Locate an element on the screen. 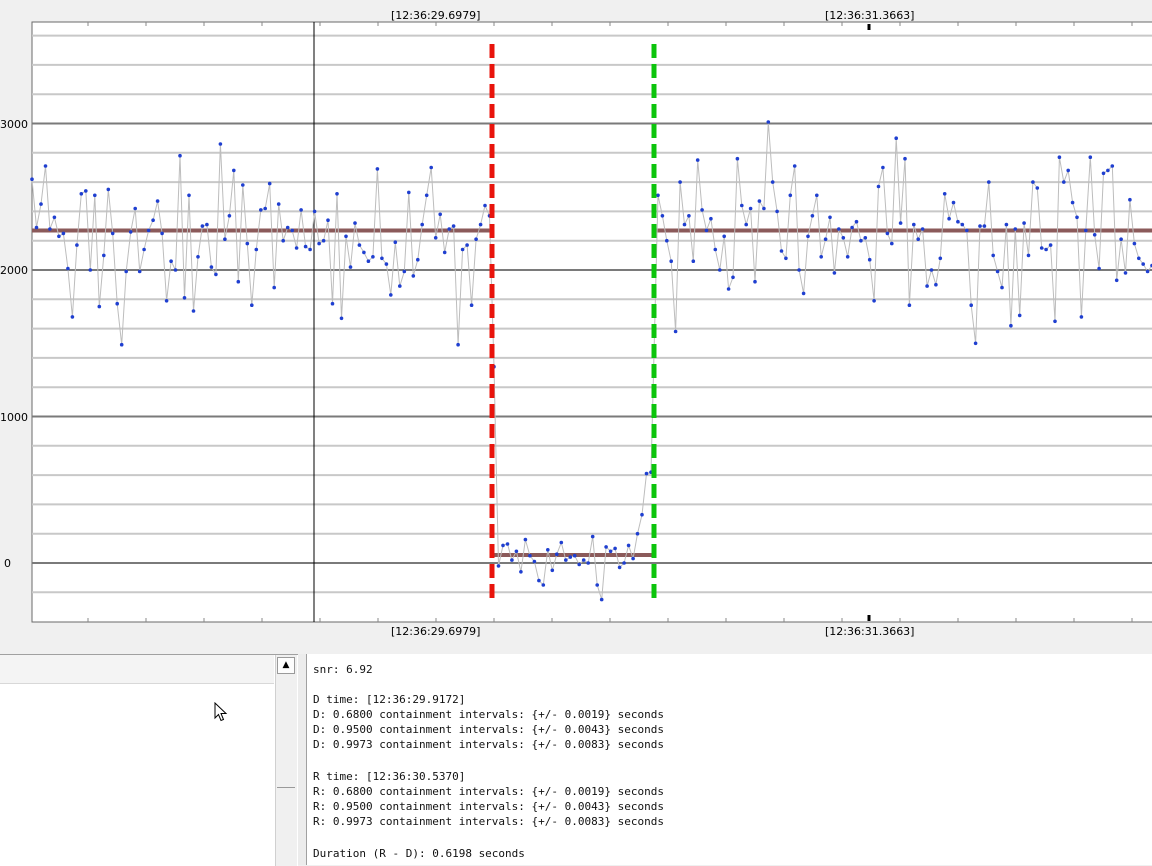 Image resolution: width=1152 pixels, height=866 pixels. scroll-thumb is located at coordinates (286, 793).